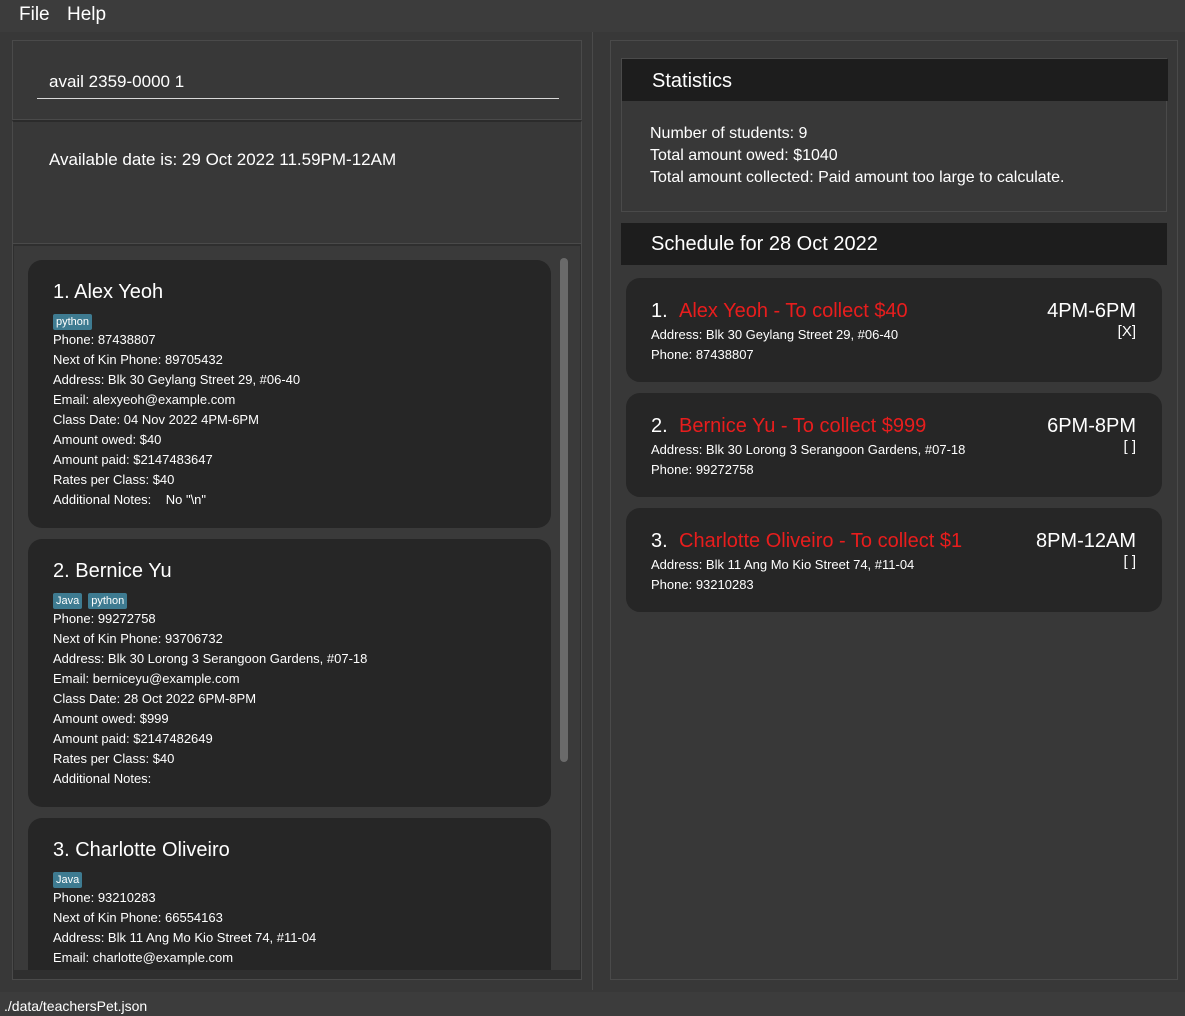 This screenshot has width=1185, height=1016. What do you see at coordinates (702, 584) in the screenshot?
I see `schedule-phone: Phone: 93210283` at bounding box center [702, 584].